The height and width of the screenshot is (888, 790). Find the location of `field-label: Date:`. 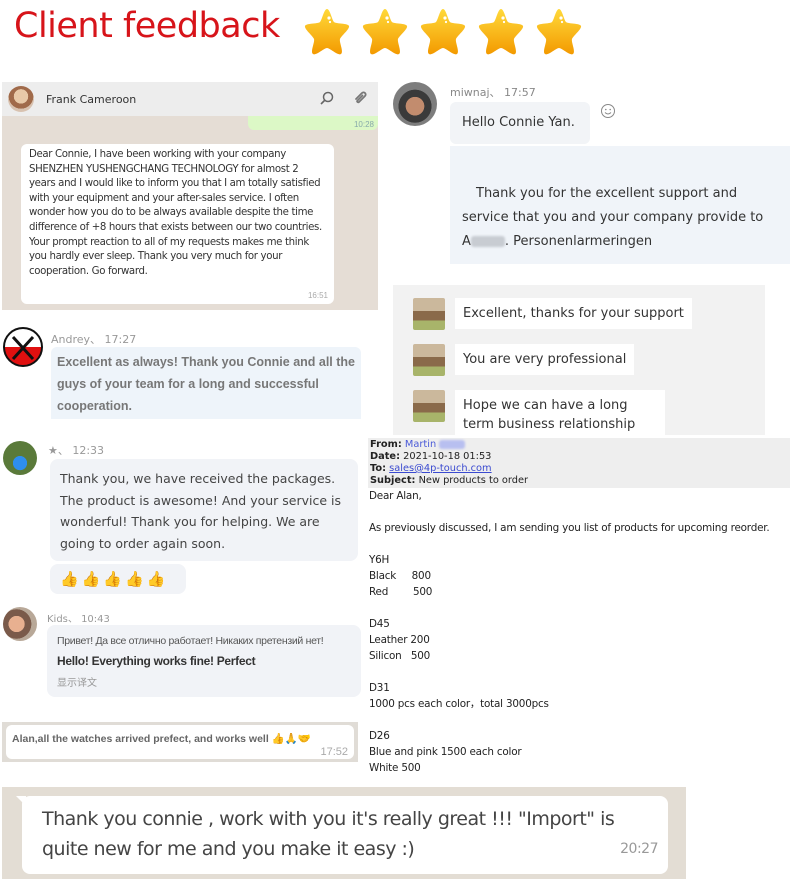

field-label: Date: is located at coordinates (385, 456).